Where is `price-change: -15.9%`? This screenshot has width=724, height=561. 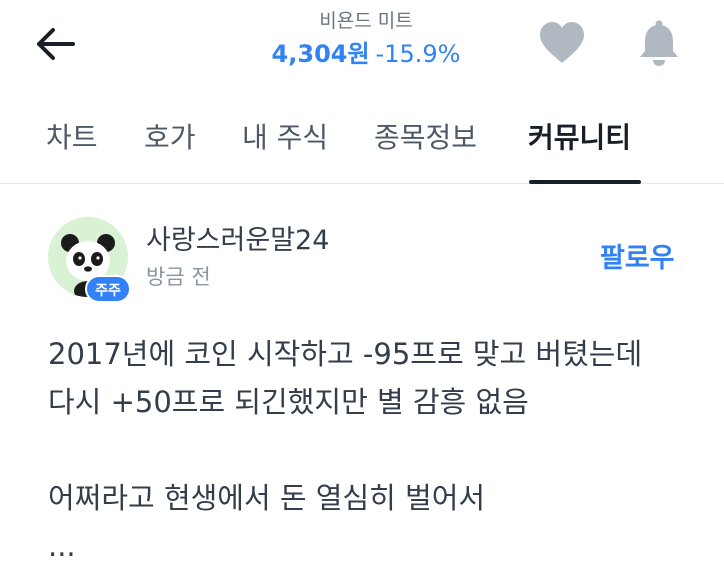
price-change: -15.9% is located at coordinates (418, 54).